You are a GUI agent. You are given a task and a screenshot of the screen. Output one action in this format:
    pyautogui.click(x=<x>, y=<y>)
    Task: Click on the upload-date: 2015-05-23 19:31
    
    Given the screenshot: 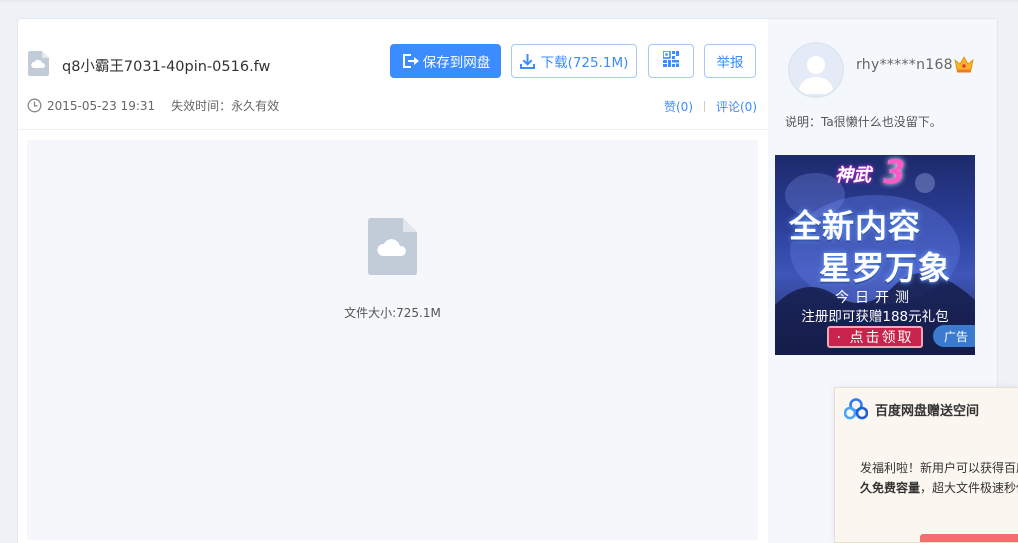 What is the action you would take?
    pyautogui.click(x=101, y=105)
    